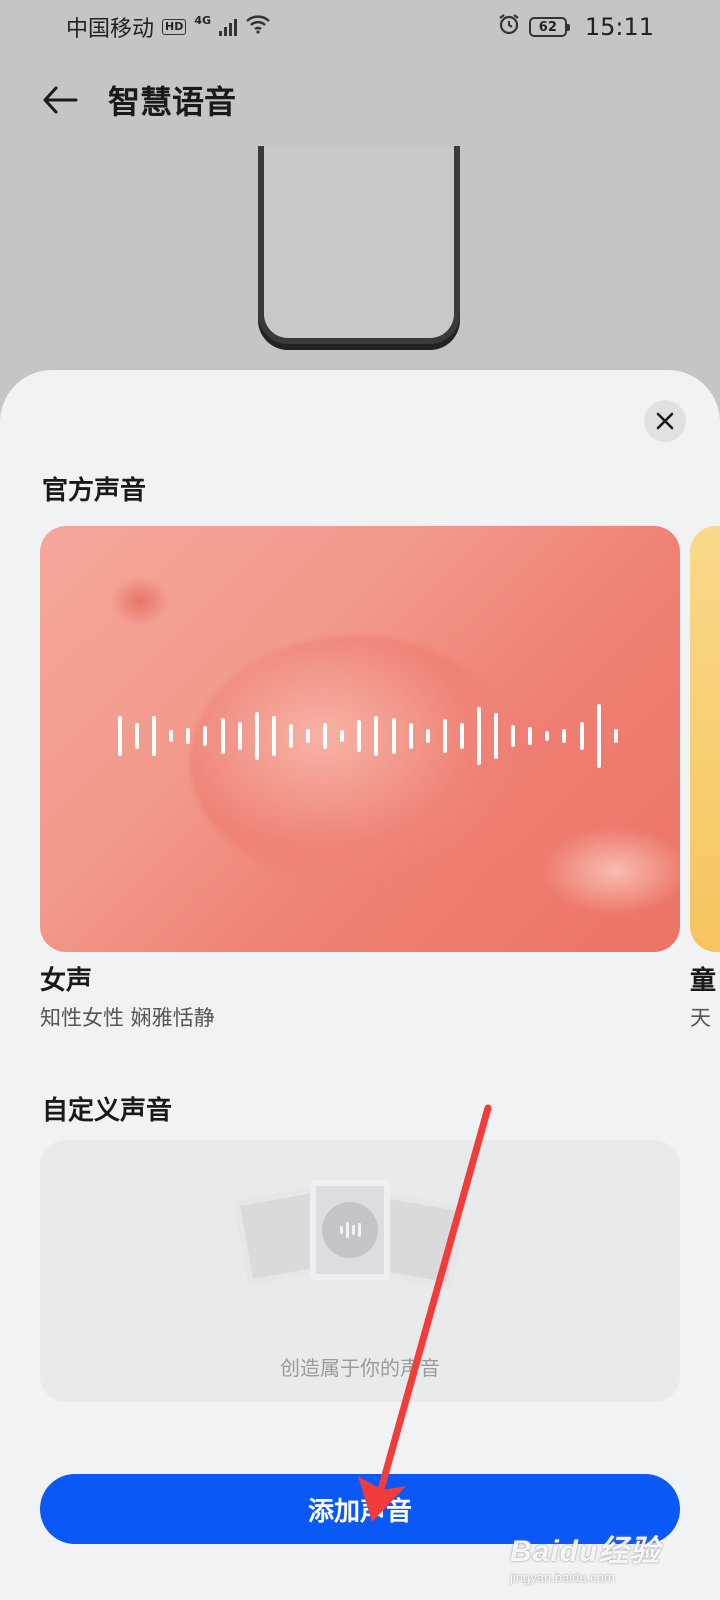 This screenshot has height=1600, width=720. I want to click on battery-icon: 62, so click(549, 27).